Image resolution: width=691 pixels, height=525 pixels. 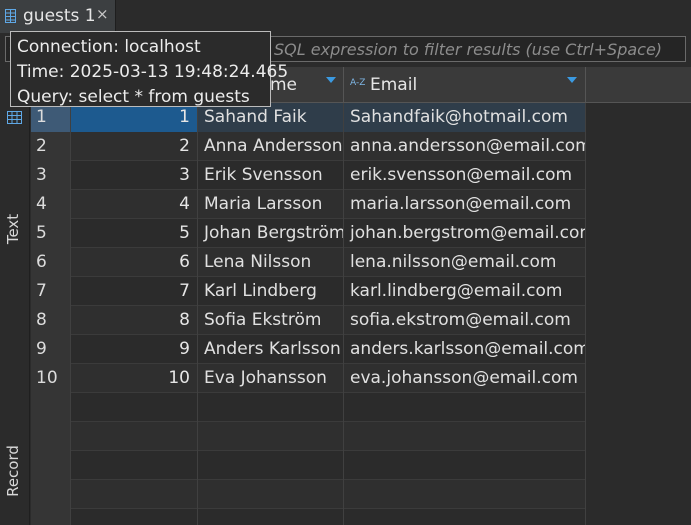 I want to click on cell-name: Karl Lindberg, so click(x=271, y=291).